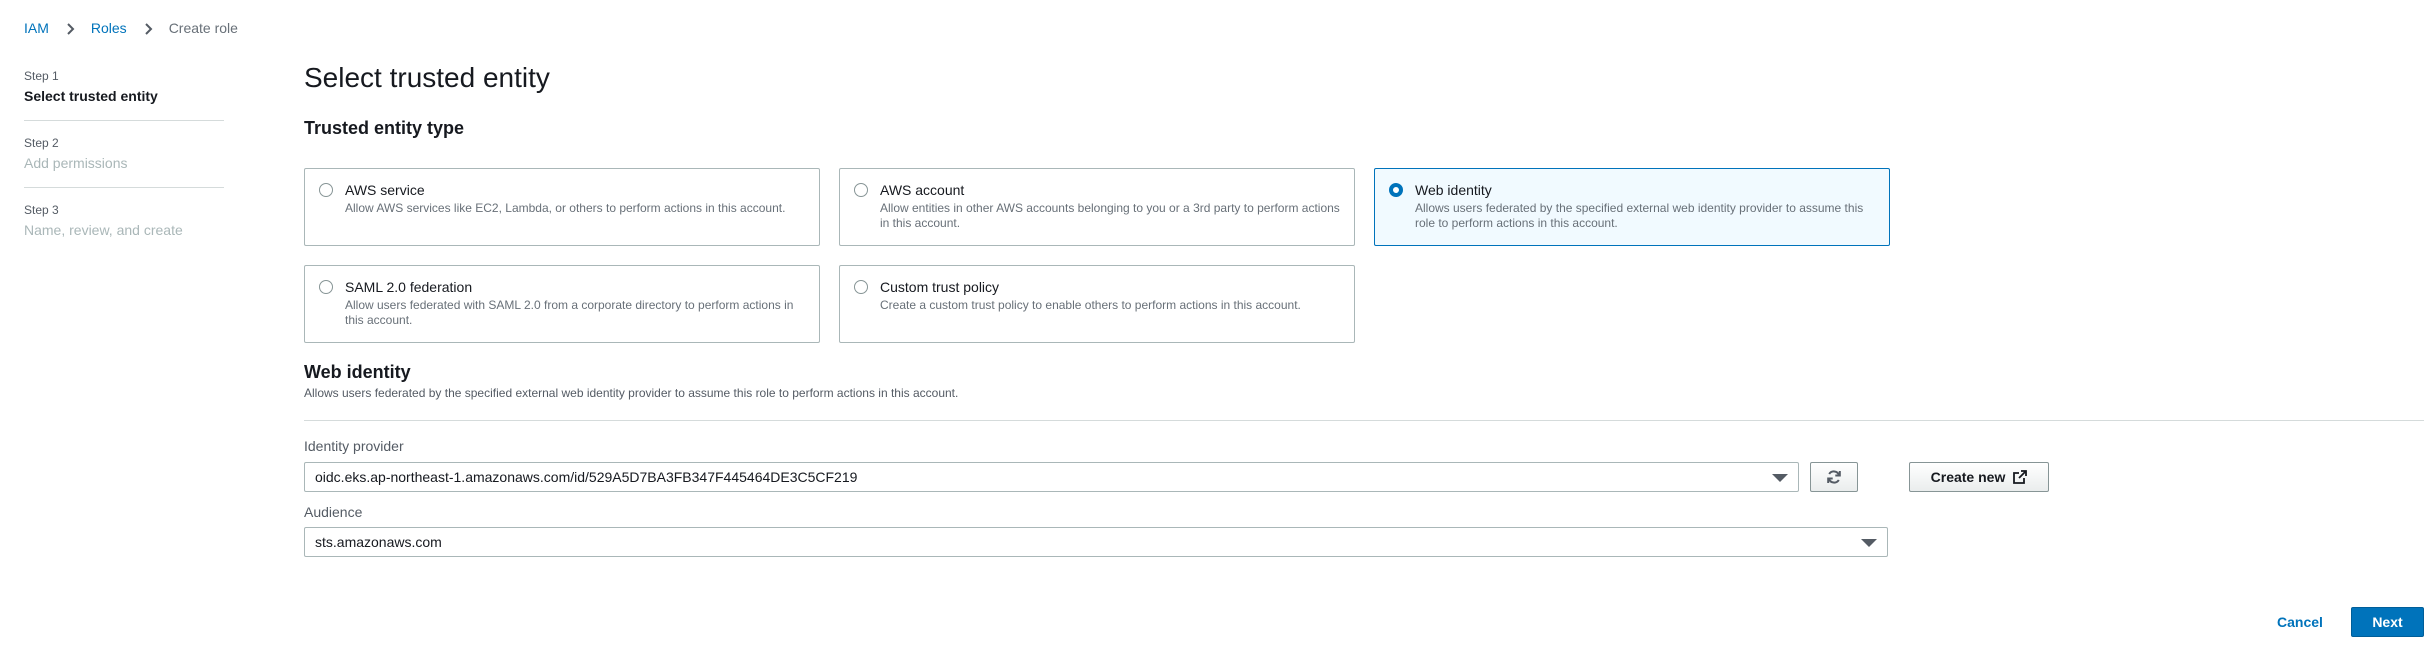 The width and height of the screenshot is (2436, 667). What do you see at coordinates (333, 512) in the screenshot?
I see `audience-label: Audience` at bounding box center [333, 512].